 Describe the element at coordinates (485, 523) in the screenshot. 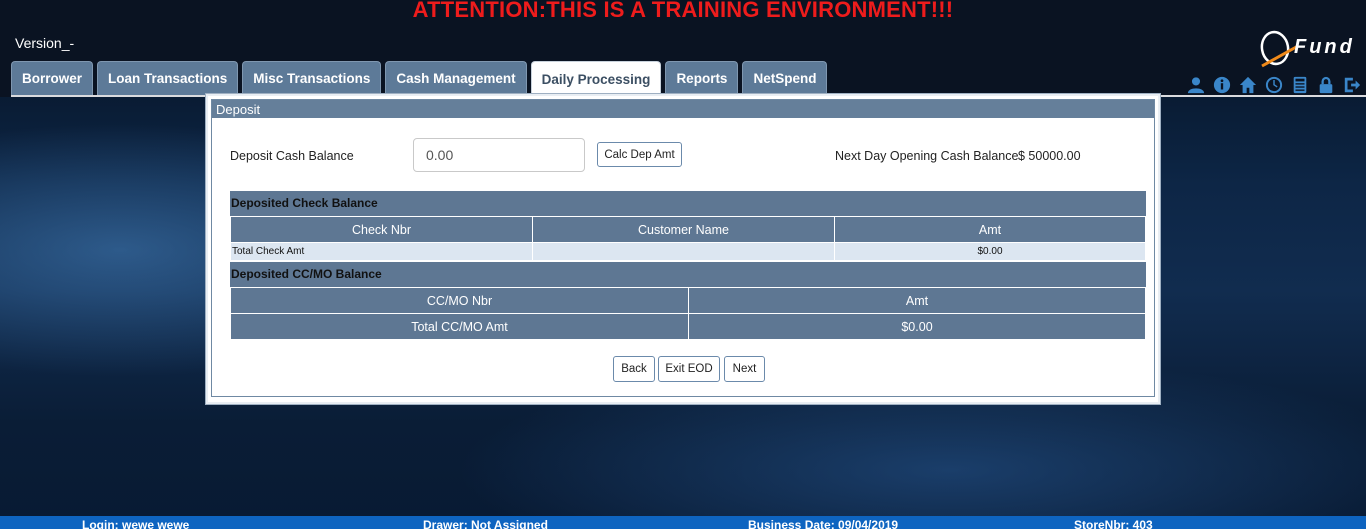

I see `drawer-status: Drawer: Not Assigned` at that location.